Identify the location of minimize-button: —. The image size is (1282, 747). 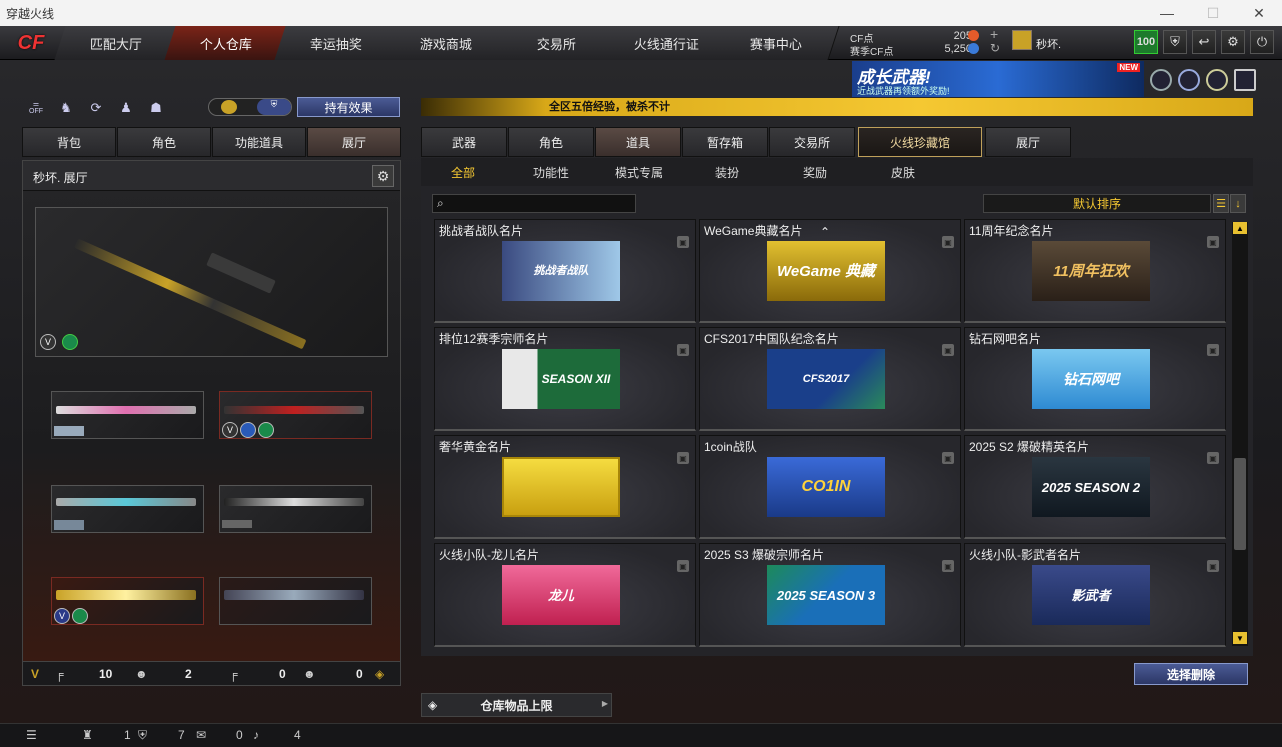
(1167, 13).